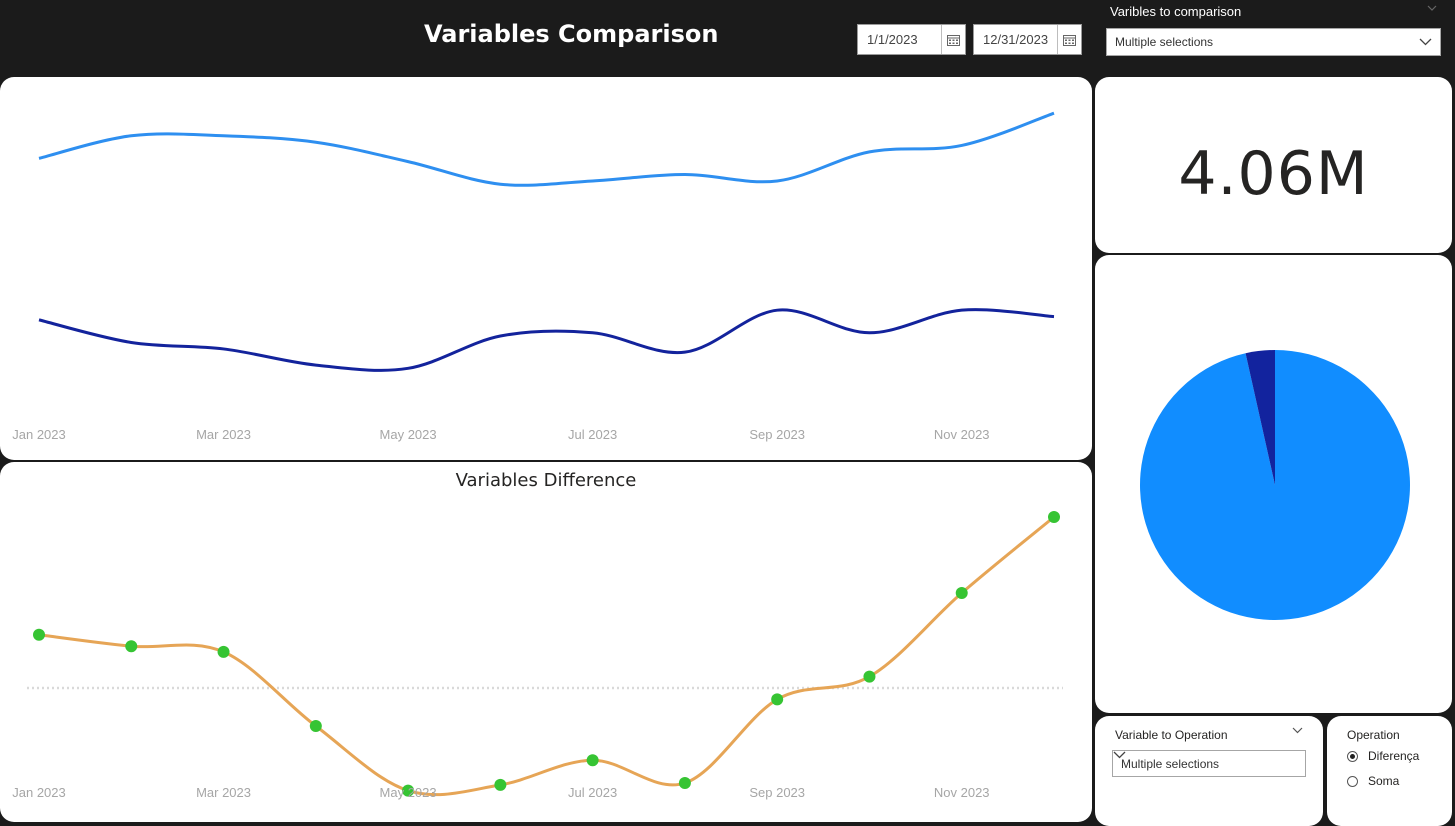  Describe the element at coordinates (571, 34) in the screenshot. I see `page-title: Variables Comparison` at that location.